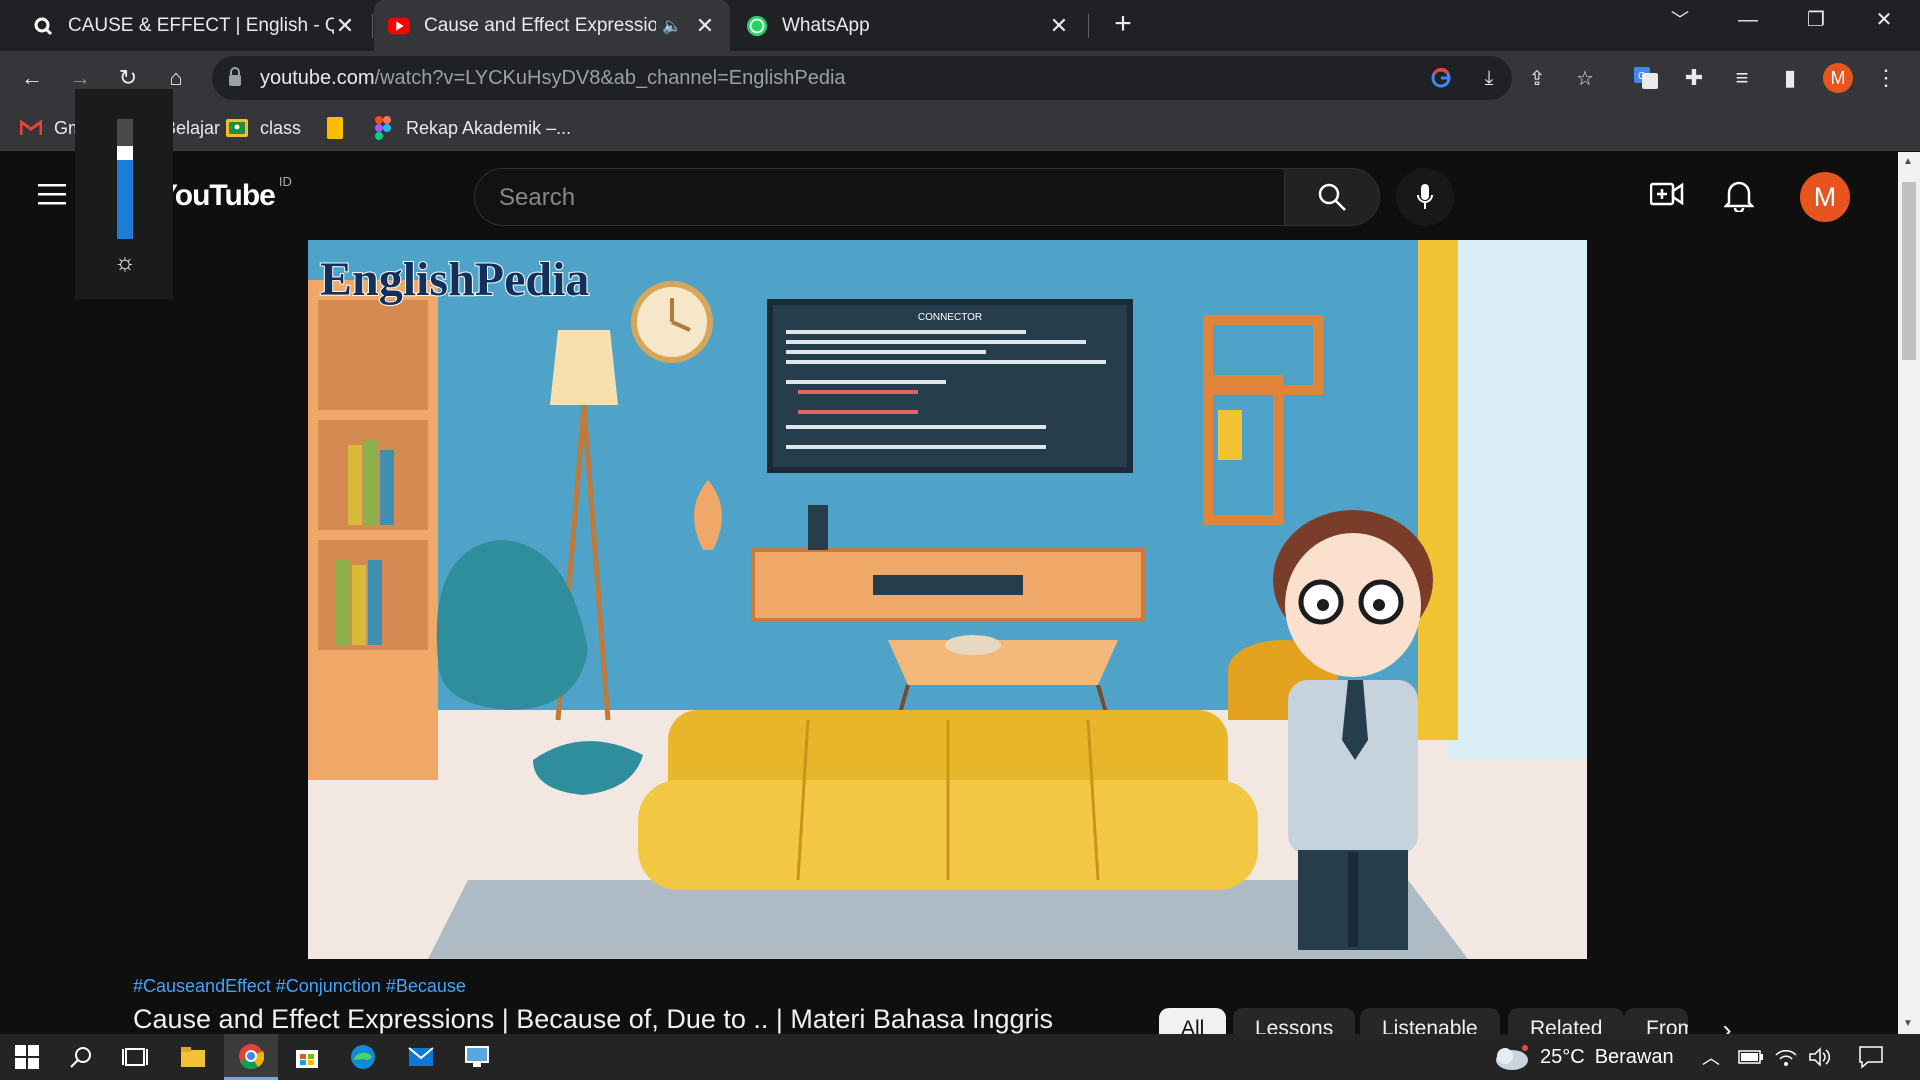 The image size is (1920, 1080). Describe the element at coordinates (1562, 1056) in the screenshot. I see `weather-temperature: 25°C` at that location.